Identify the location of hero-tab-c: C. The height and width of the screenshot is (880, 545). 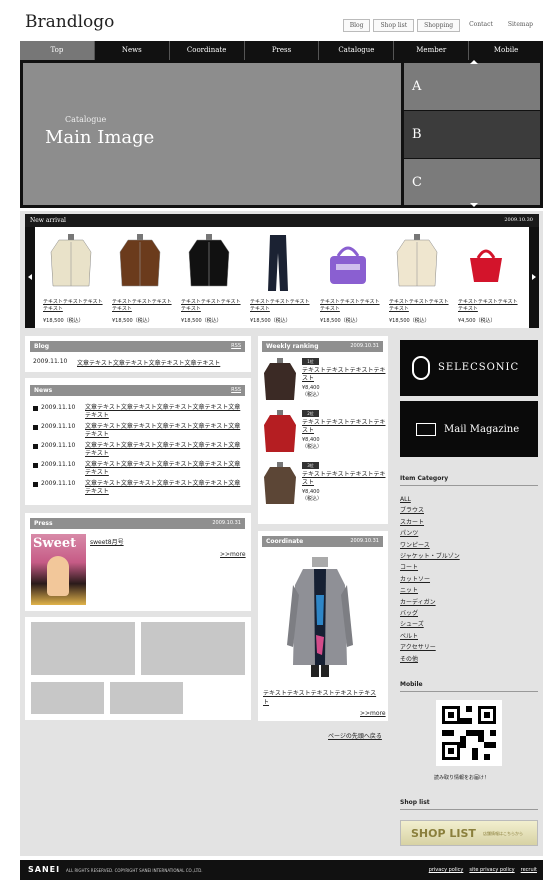
(472, 182).